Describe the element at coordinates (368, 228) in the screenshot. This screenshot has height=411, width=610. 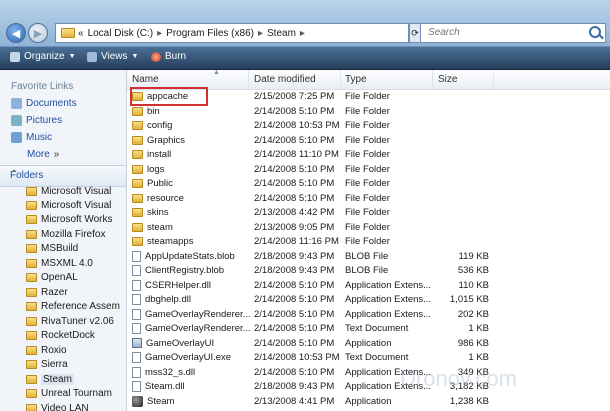
I see `file-row: steam 2/13/2008 9:05 PM File Folder` at that location.